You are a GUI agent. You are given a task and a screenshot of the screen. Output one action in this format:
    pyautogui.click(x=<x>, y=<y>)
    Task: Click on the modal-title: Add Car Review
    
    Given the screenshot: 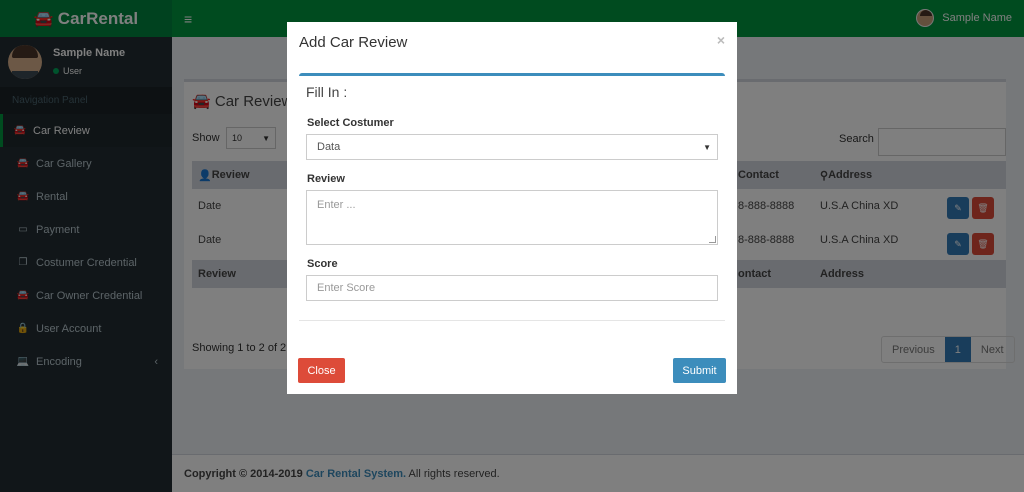 What is the action you would take?
    pyautogui.click(x=353, y=42)
    